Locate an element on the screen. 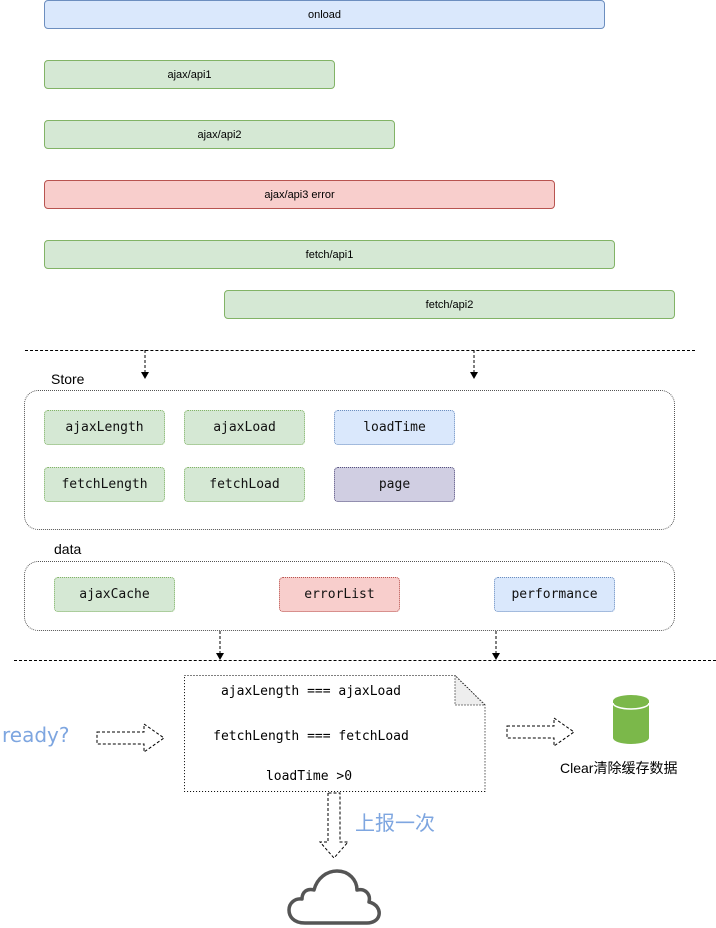 The height and width of the screenshot is (928, 716). store-item-ajax-load: ajaxLoad is located at coordinates (244, 427).